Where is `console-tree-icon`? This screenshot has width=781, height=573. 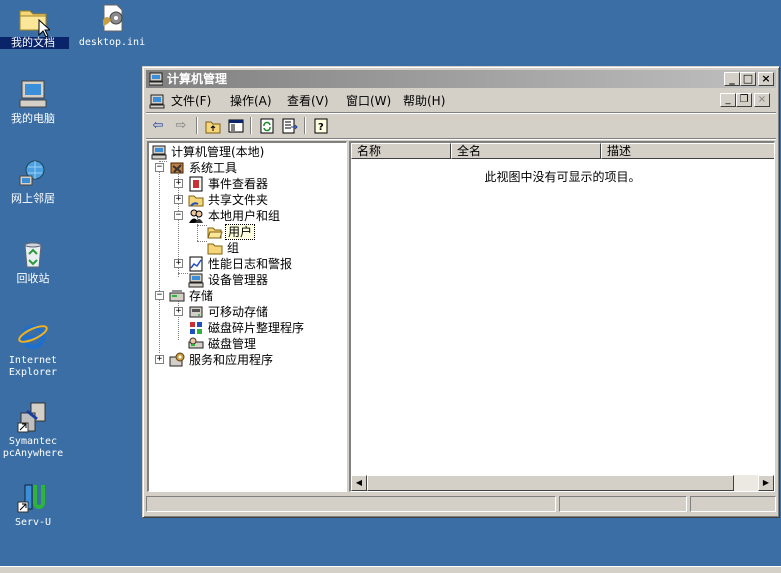
console-tree-icon is located at coordinates (236, 126).